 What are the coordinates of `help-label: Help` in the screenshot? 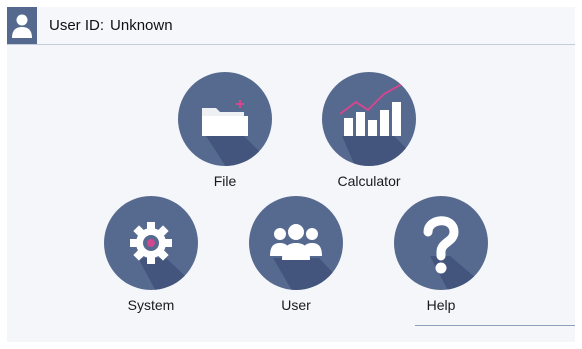 It's located at (441, 305).